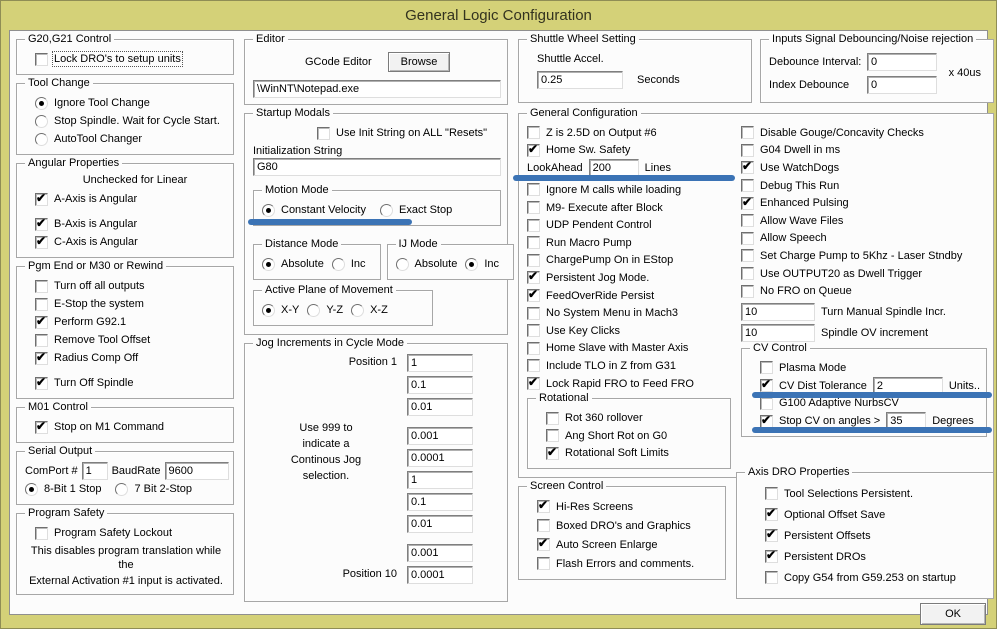 The width and height of the screenshot is (997, 629). What do you see at coordinates (629, 296) in the screenshot?
I see `checkbox-row: FeedOverRide Persist` at bounding box center [629, 296].